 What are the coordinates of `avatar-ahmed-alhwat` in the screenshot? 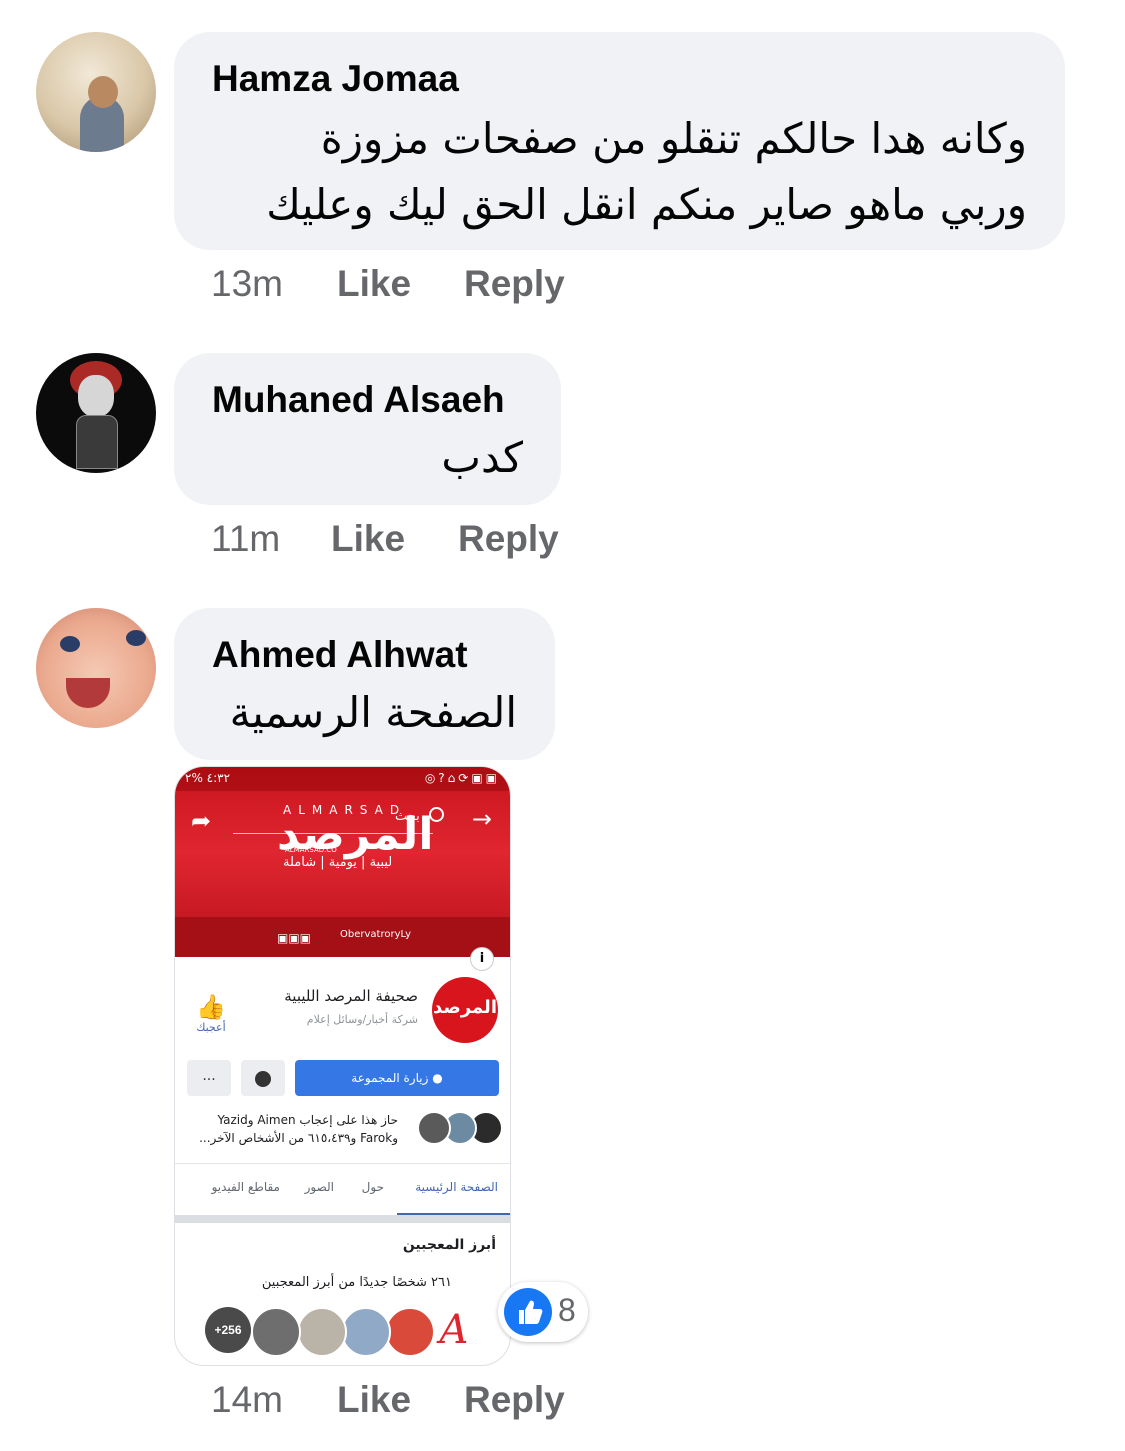 It's located at (96, 668).